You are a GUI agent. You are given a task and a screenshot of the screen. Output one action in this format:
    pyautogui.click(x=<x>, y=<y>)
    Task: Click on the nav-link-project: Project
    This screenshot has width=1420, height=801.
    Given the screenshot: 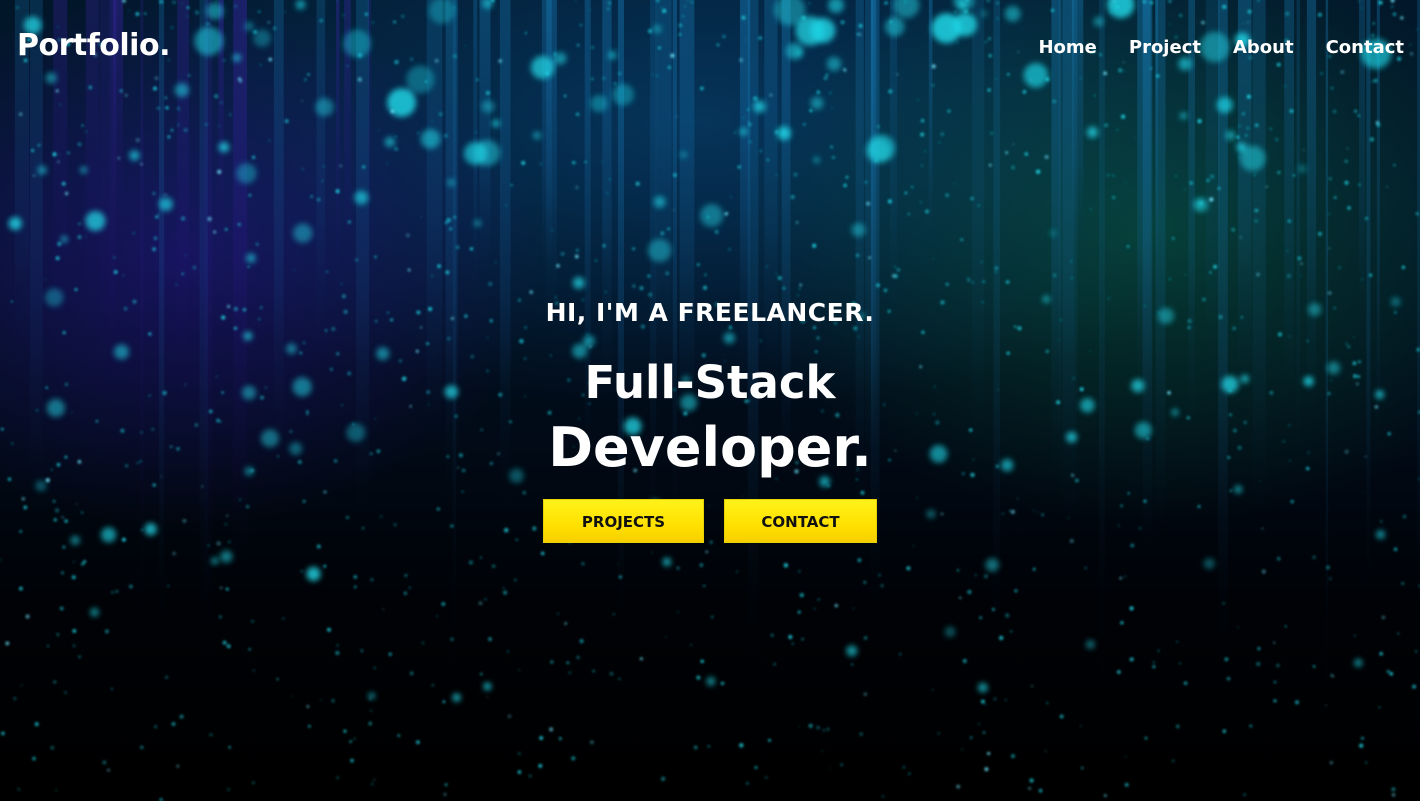 What is the action you would take?
    pyautogui.click(x=1165, y=47)
    